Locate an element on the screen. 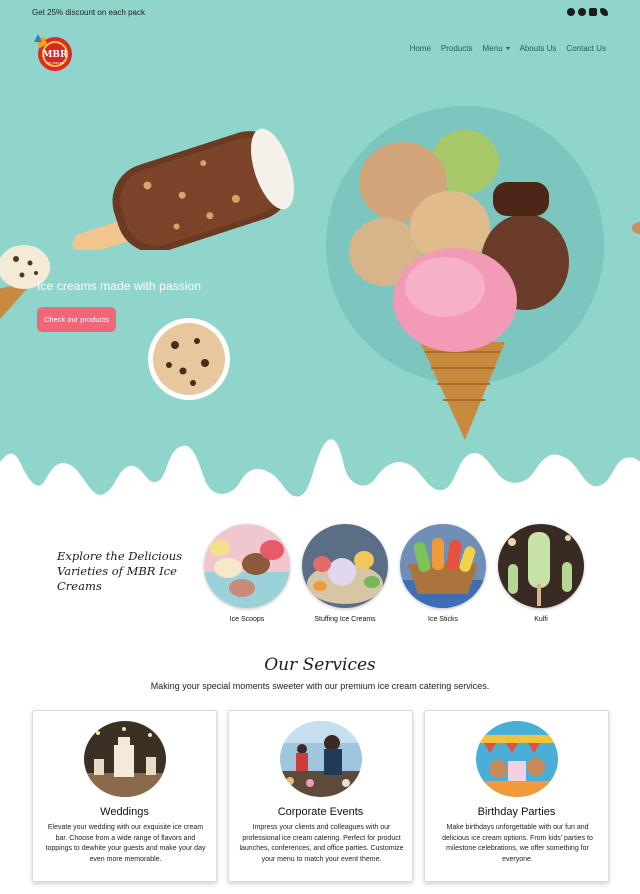 This screenshot has height=894, width=640. corporate-events-image is located at coordinates (320, 759).